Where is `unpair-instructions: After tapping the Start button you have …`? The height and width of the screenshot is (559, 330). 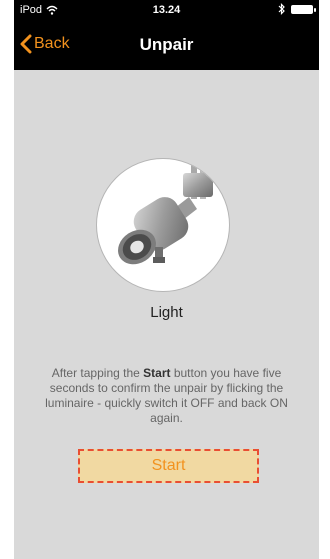 unpair-instructions: After tapping the Start button you have … is located at coordinates (166, 396).